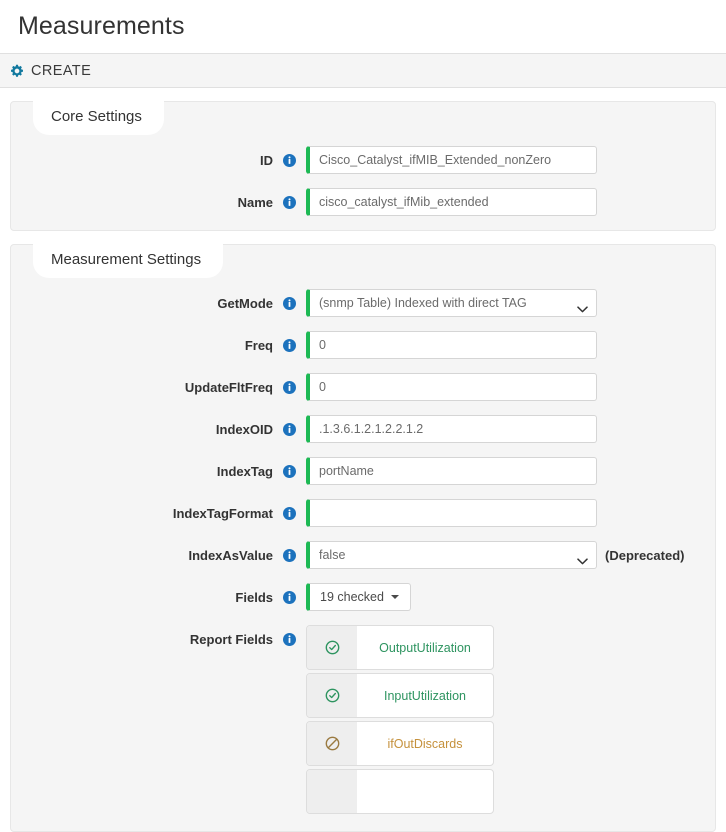 This screenshot has width=726, height=832. Describe the element at coordinates (231, 639) in the screenshot. I see `label-report-fields: Report Fields` at that location.